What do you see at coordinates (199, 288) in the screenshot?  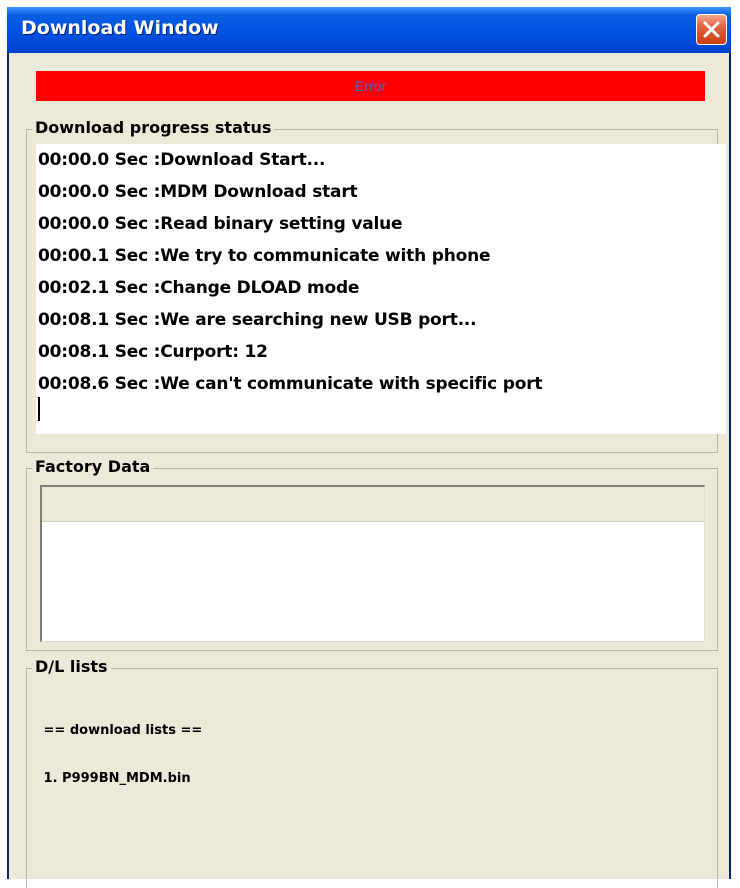 I see `log-line: 00:02.1 Sec :Change DLOAD mode` at bounding box center [199, 288].